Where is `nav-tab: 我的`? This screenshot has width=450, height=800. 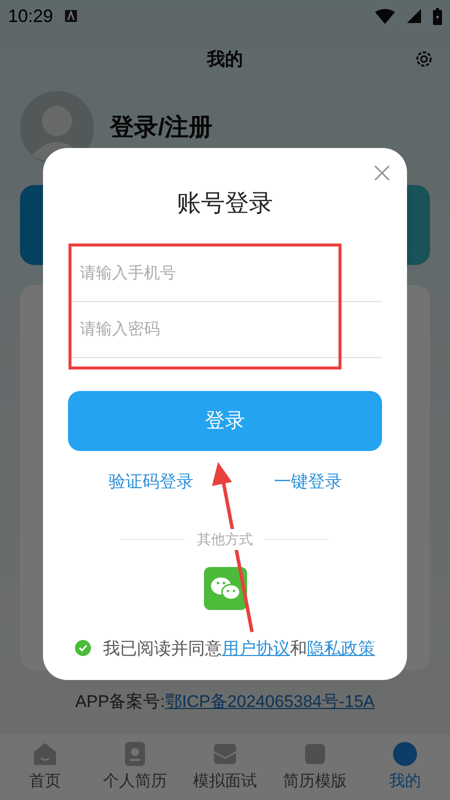
nav-tab: 我的 is located at coordinates (405, 767).